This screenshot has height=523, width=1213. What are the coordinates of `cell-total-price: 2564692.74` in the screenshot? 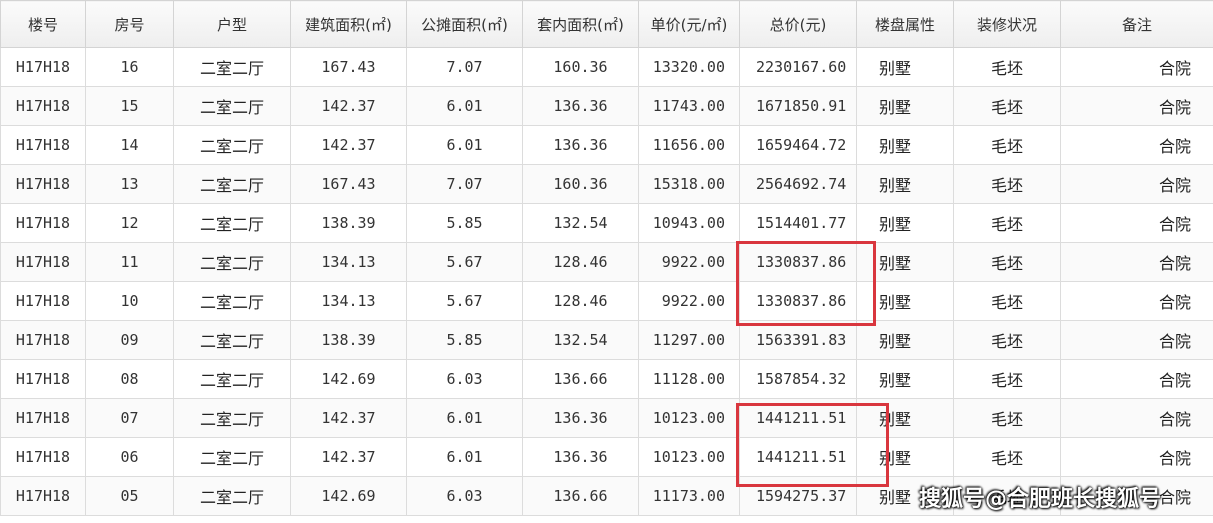 It's located at (798, 184).